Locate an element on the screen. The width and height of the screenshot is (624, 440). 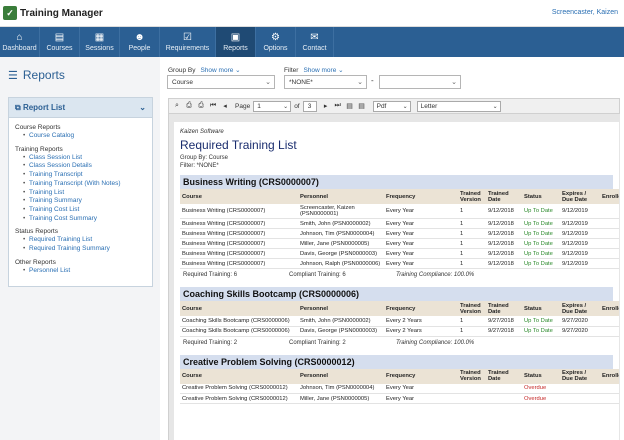
reports-icon: ▣ is located at coordinates (235, 37).